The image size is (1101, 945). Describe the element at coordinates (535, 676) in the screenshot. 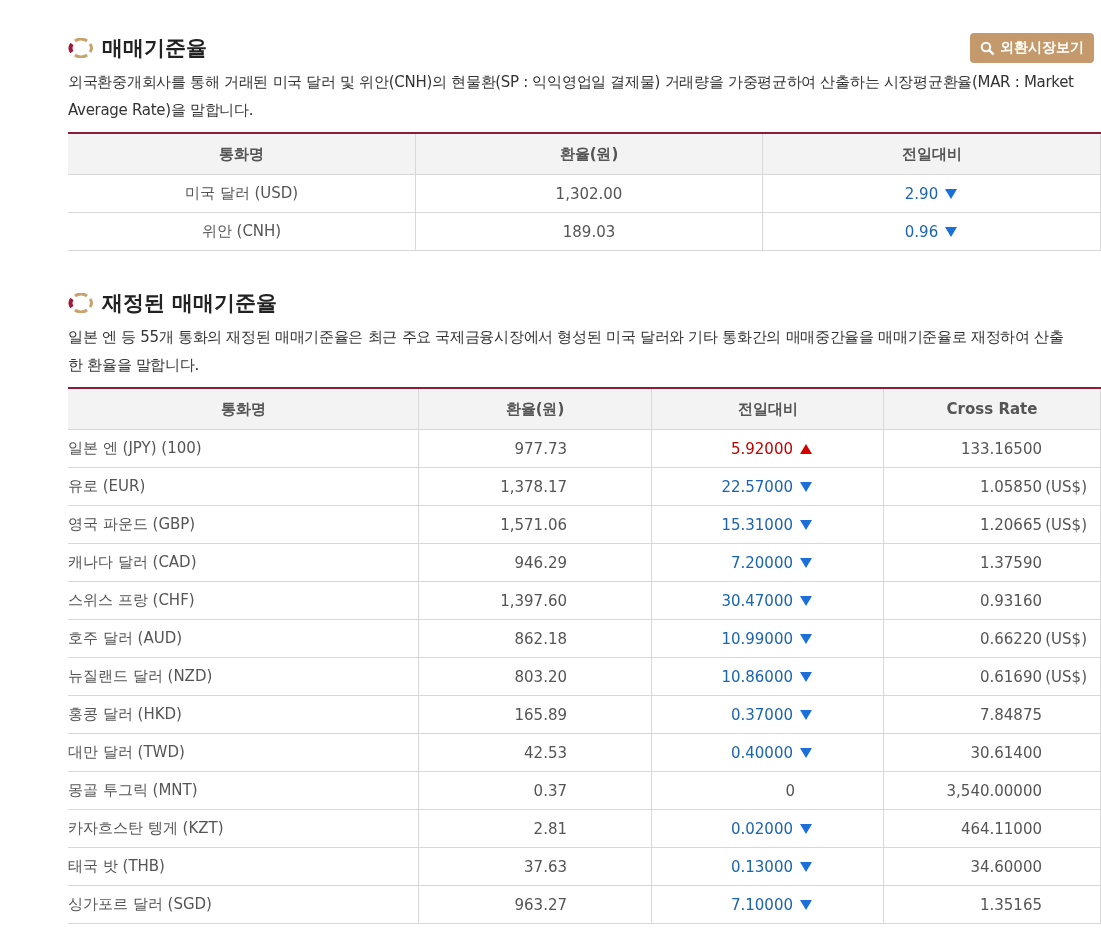

I see `table-cell: 803.20` at that location.